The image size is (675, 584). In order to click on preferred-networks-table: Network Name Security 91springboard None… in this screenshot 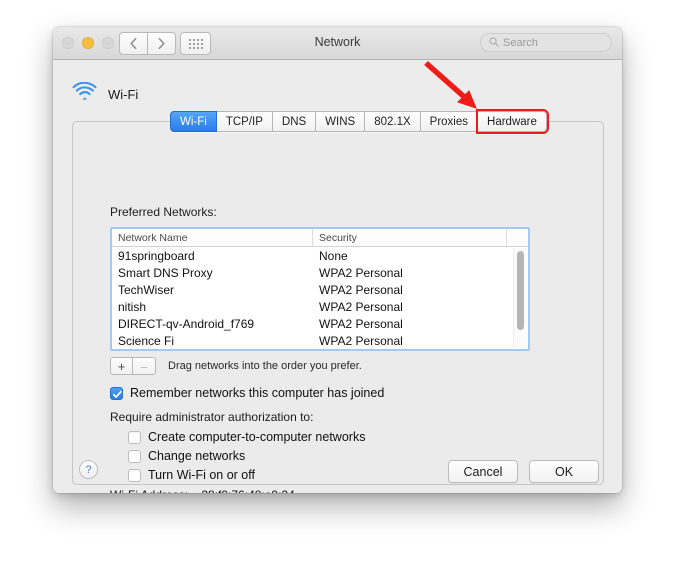, I will do `click(320, 289)`.